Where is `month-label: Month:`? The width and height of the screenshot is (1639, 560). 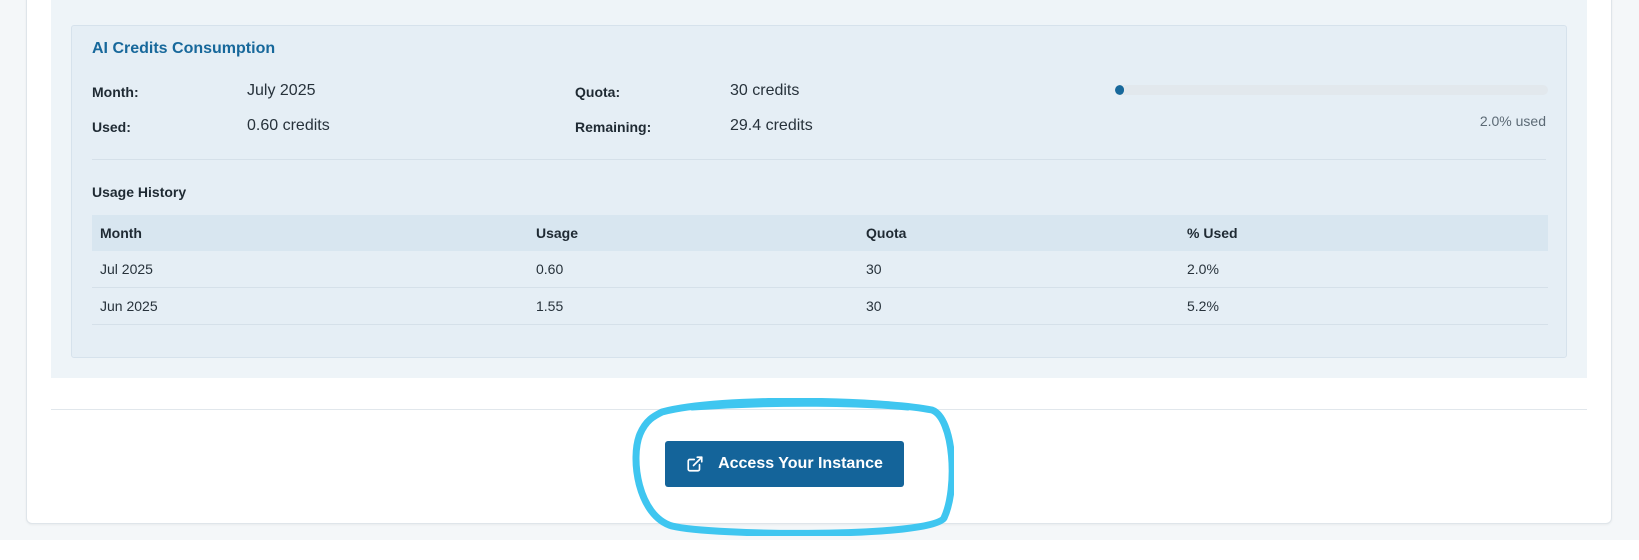
month-label: Month: is located at coordinates (115, 92).